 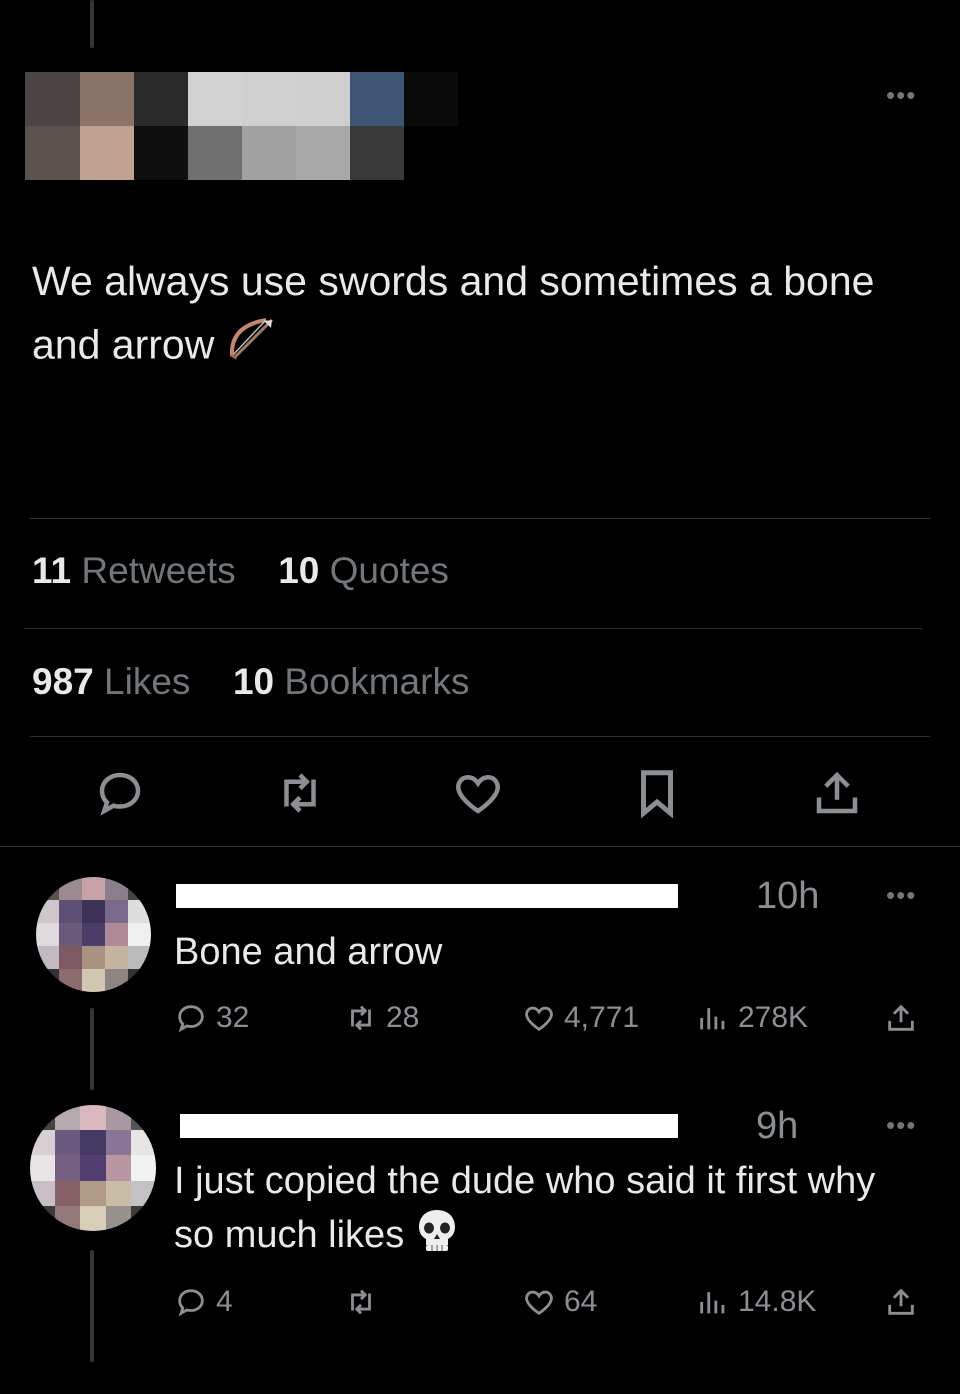 I want to click on view-count: 14.8K, so click(x=777, y=1301).